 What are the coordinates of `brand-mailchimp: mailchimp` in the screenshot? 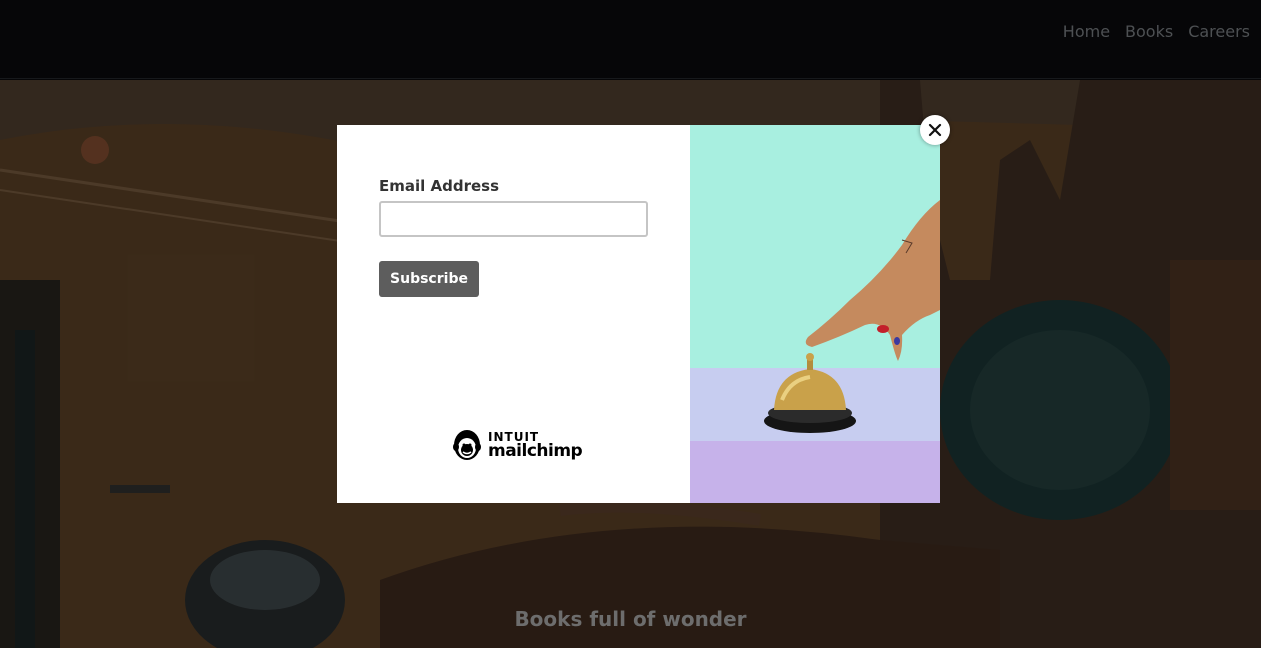 It's located at (535, 450).